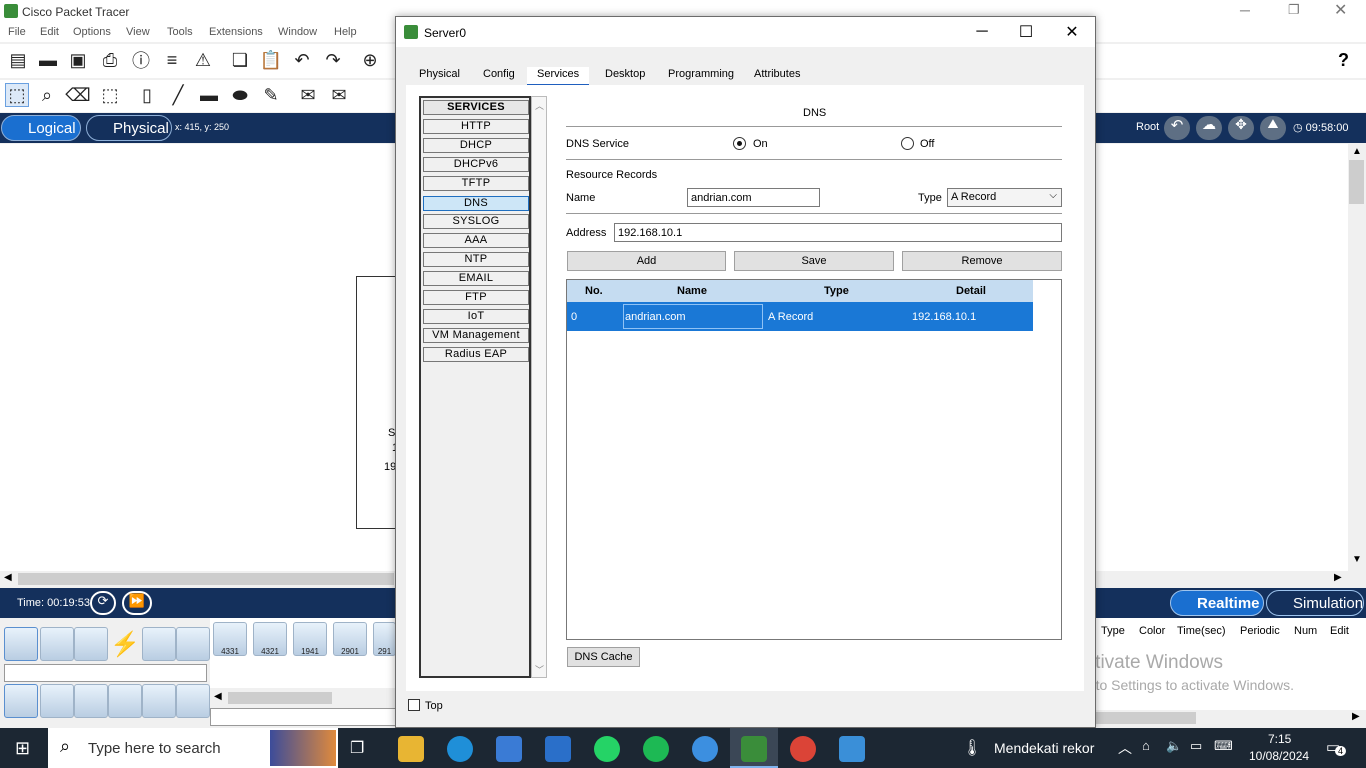  What do you see at coordinates (1279, 756) in the screenshot?
I see `taskbar-date: 10/08/2024` at bounding box center [1279, 756].